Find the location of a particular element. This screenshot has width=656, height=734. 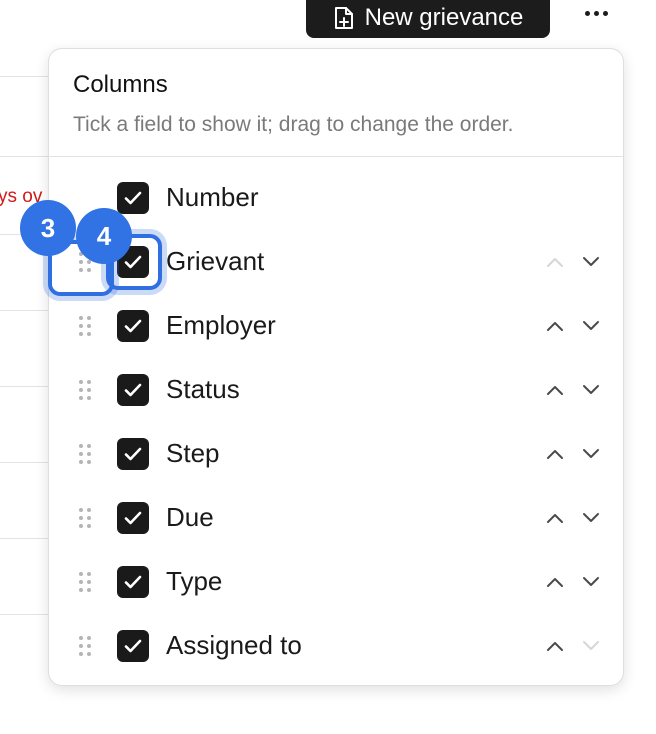

column-label: Number is located at coordinates (212, 197).